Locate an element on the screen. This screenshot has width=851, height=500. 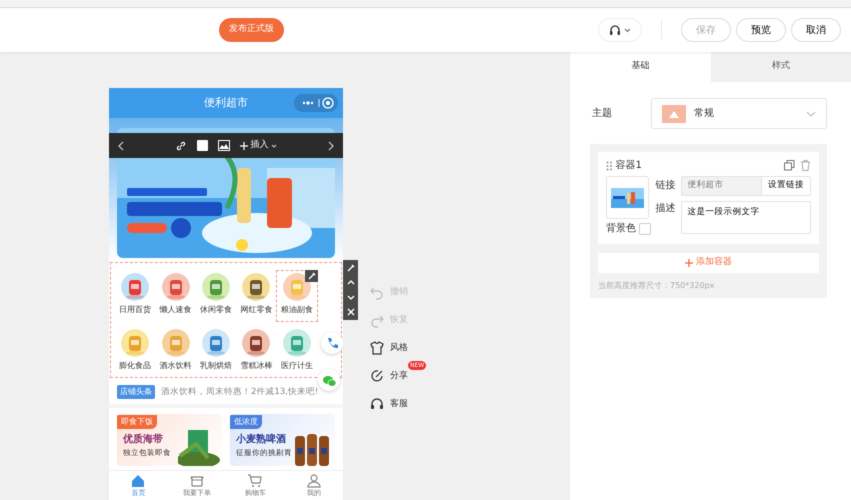
image-icon is located at coordinates (224, 145).